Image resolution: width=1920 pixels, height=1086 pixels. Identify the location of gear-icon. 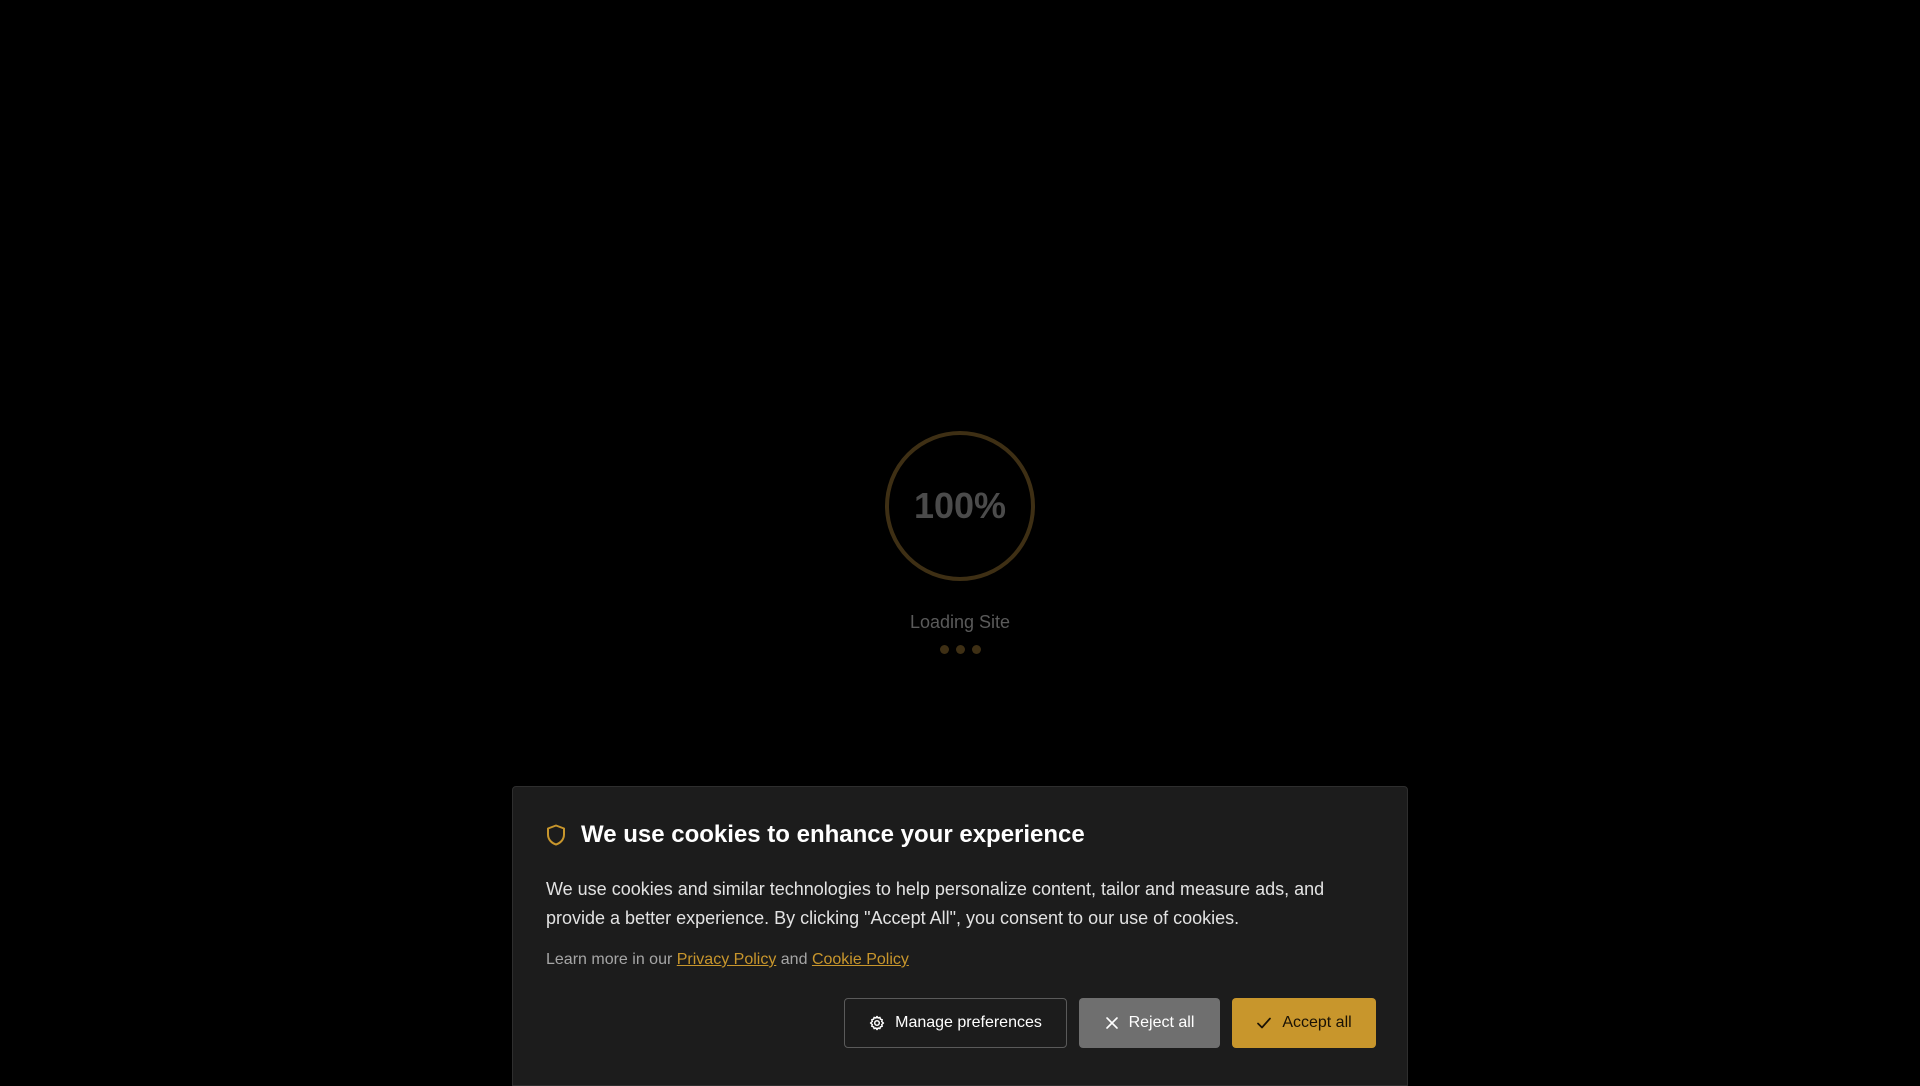
(877, 1023).